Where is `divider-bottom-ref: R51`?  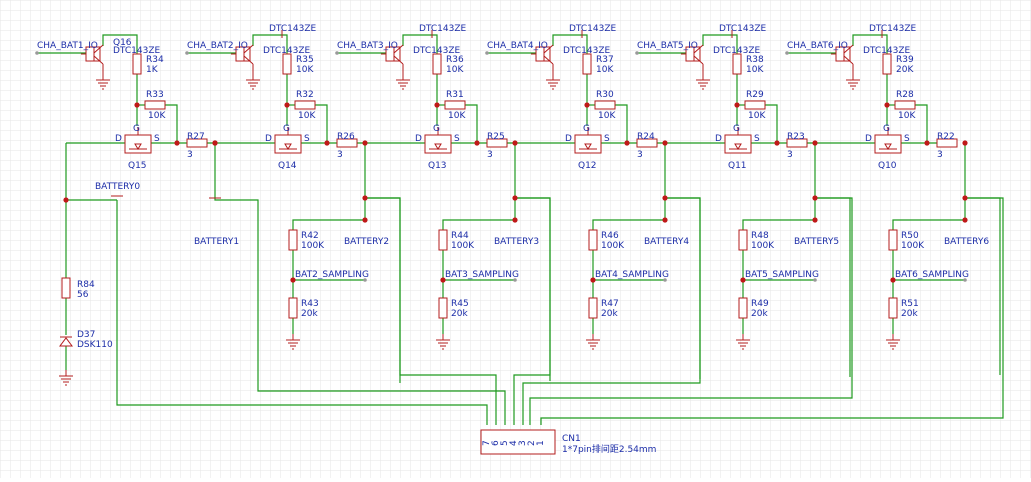 divider-bottom-ref: R51 is located at coordinates (910, 304).